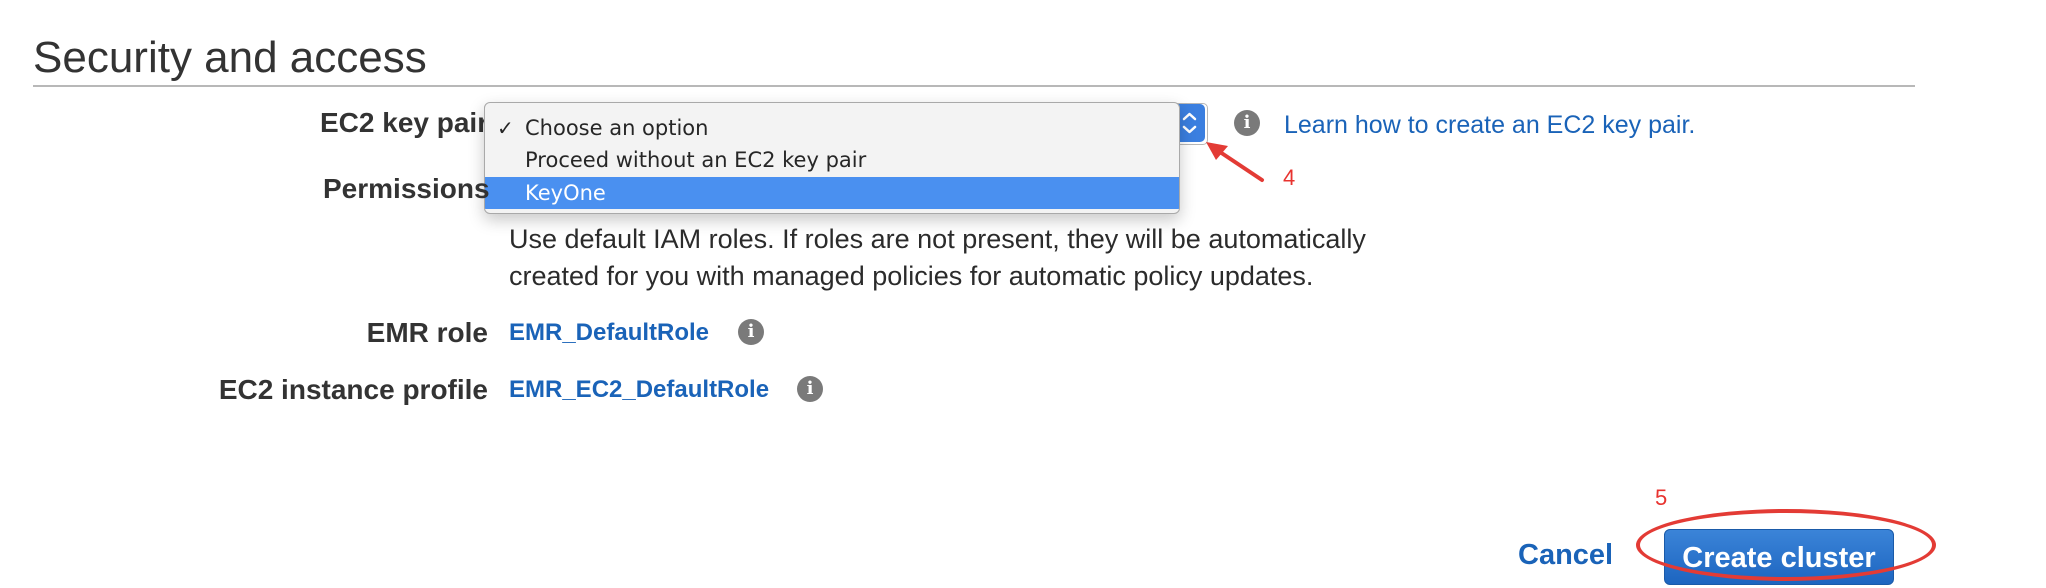 This screenshot has height=588, width=2046. Describe the element at coordinates (974, 86) in the screenshot. I see `section-divider` at that location.